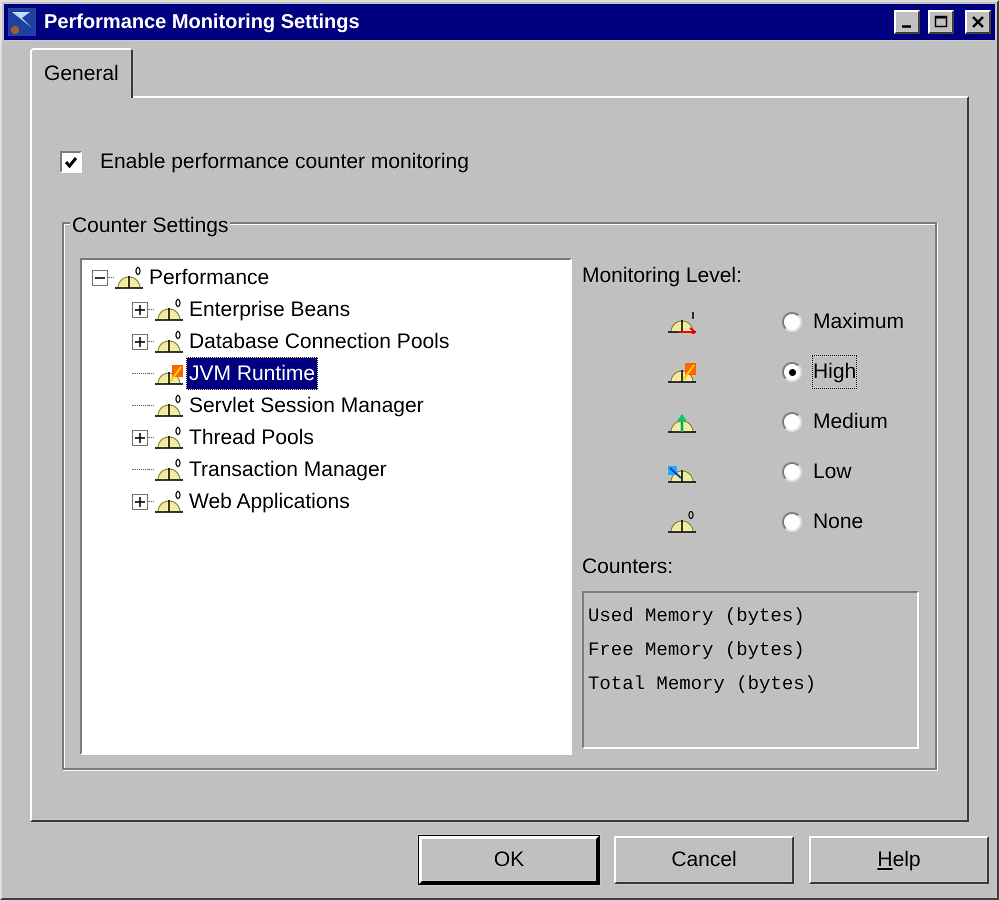 The height and width of the screenshot is (900, 999). I want to click on monitoring-level-label: Monitoring Level:, so click(662, 275).